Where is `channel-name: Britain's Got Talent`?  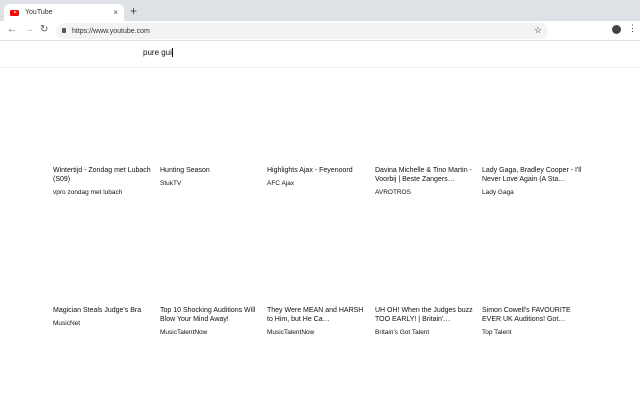
channel-name: Britain's Got Talent is located at coordinates (425, 332).